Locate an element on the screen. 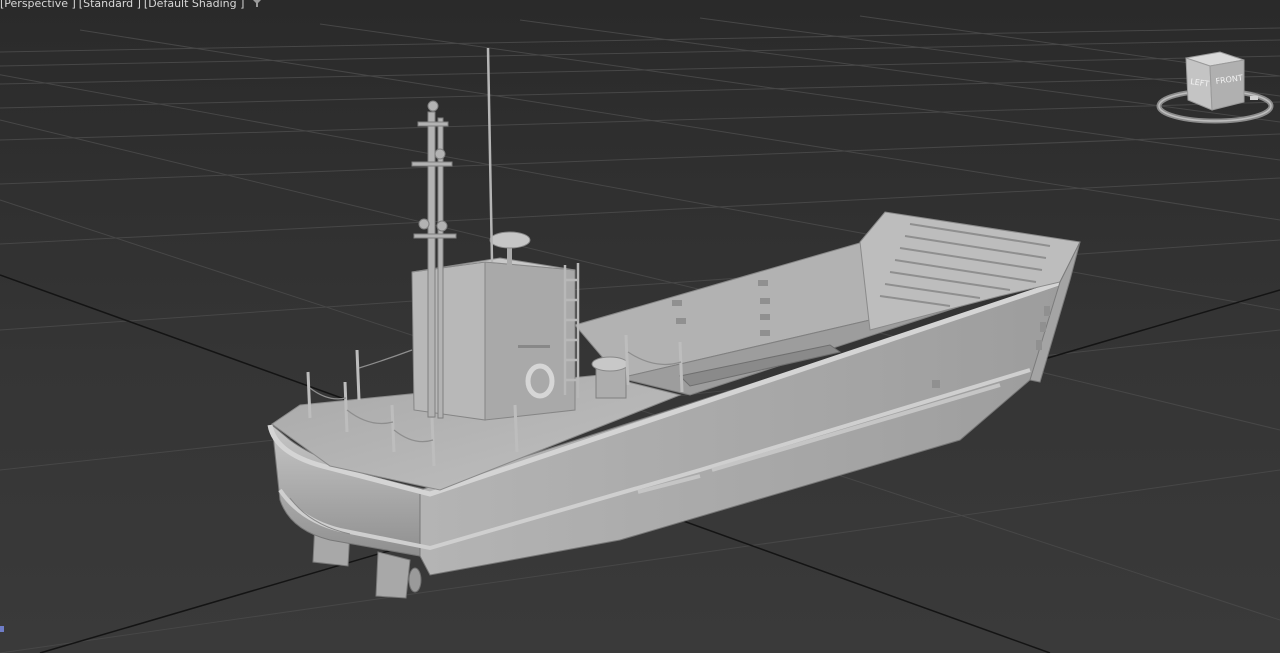 The height and width of the screenshot is (653, 1280). axis-indicator-icon is located at coordinates (2, 629).